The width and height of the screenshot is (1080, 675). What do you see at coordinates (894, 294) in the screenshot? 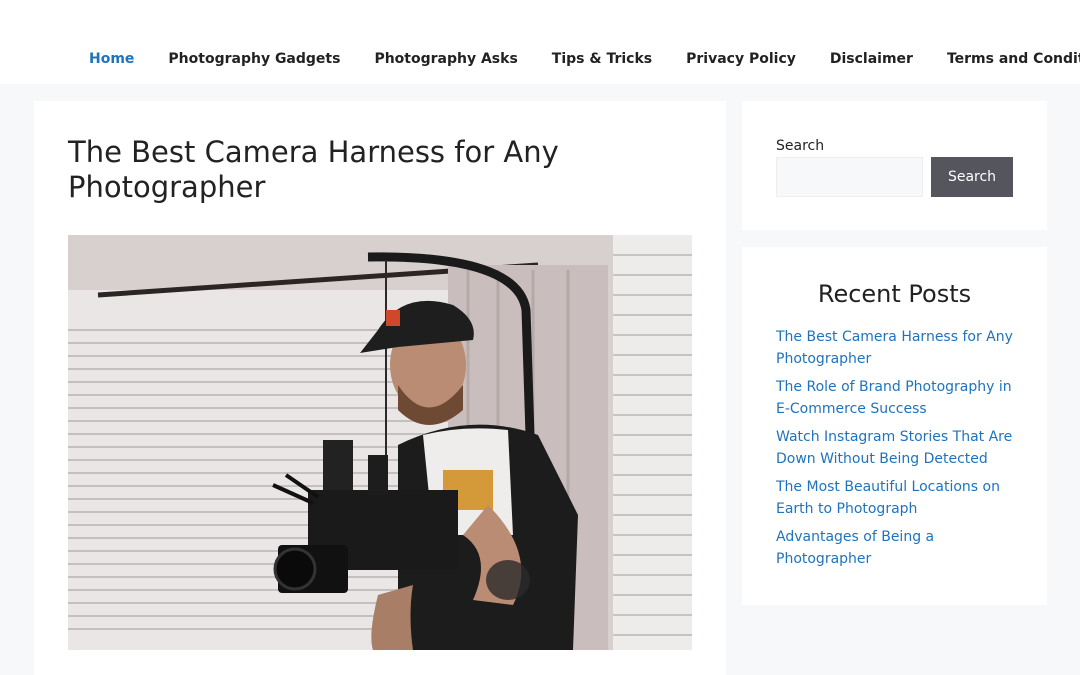
I see `recent-posts-title: Recent Posts` at bounding box center [894, 294].